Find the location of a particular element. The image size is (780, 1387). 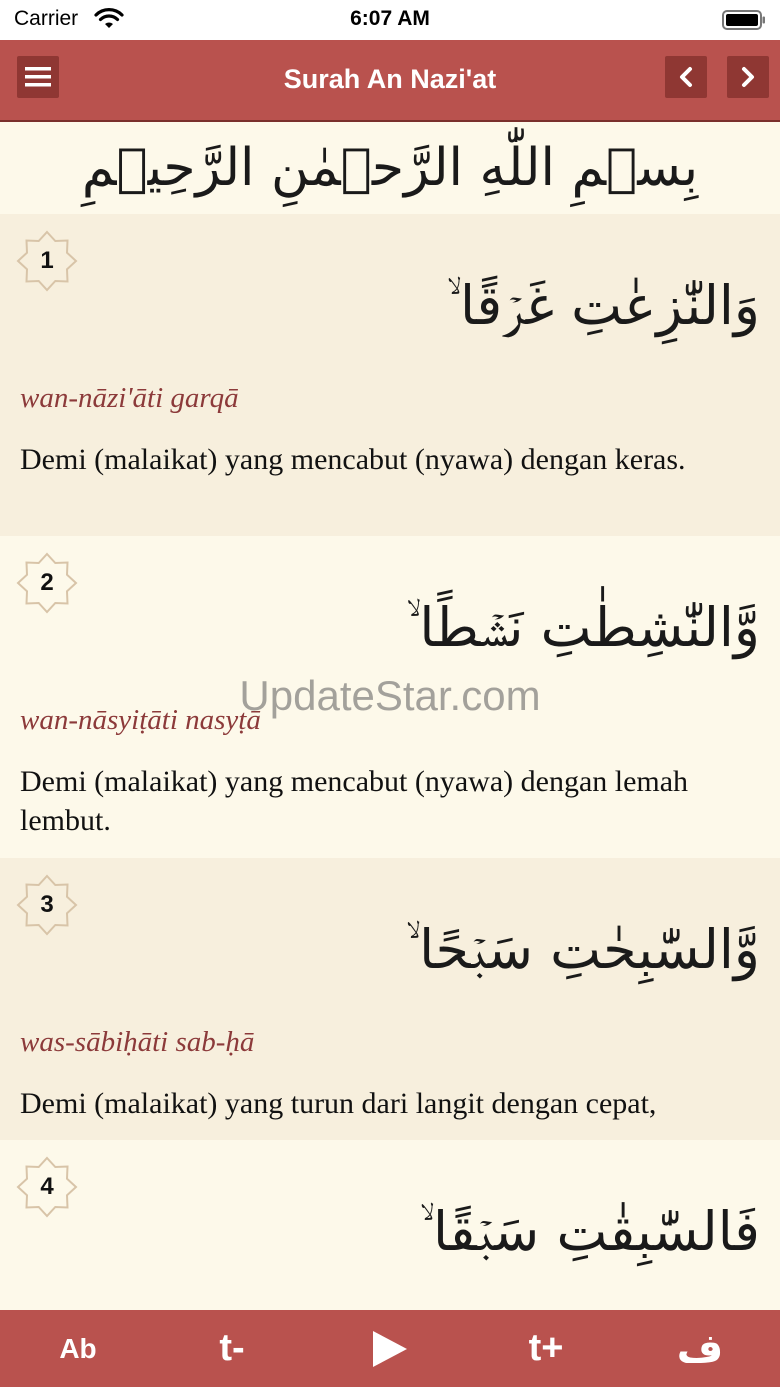

ayah-number: 3 is located at coordinates (47, 904).